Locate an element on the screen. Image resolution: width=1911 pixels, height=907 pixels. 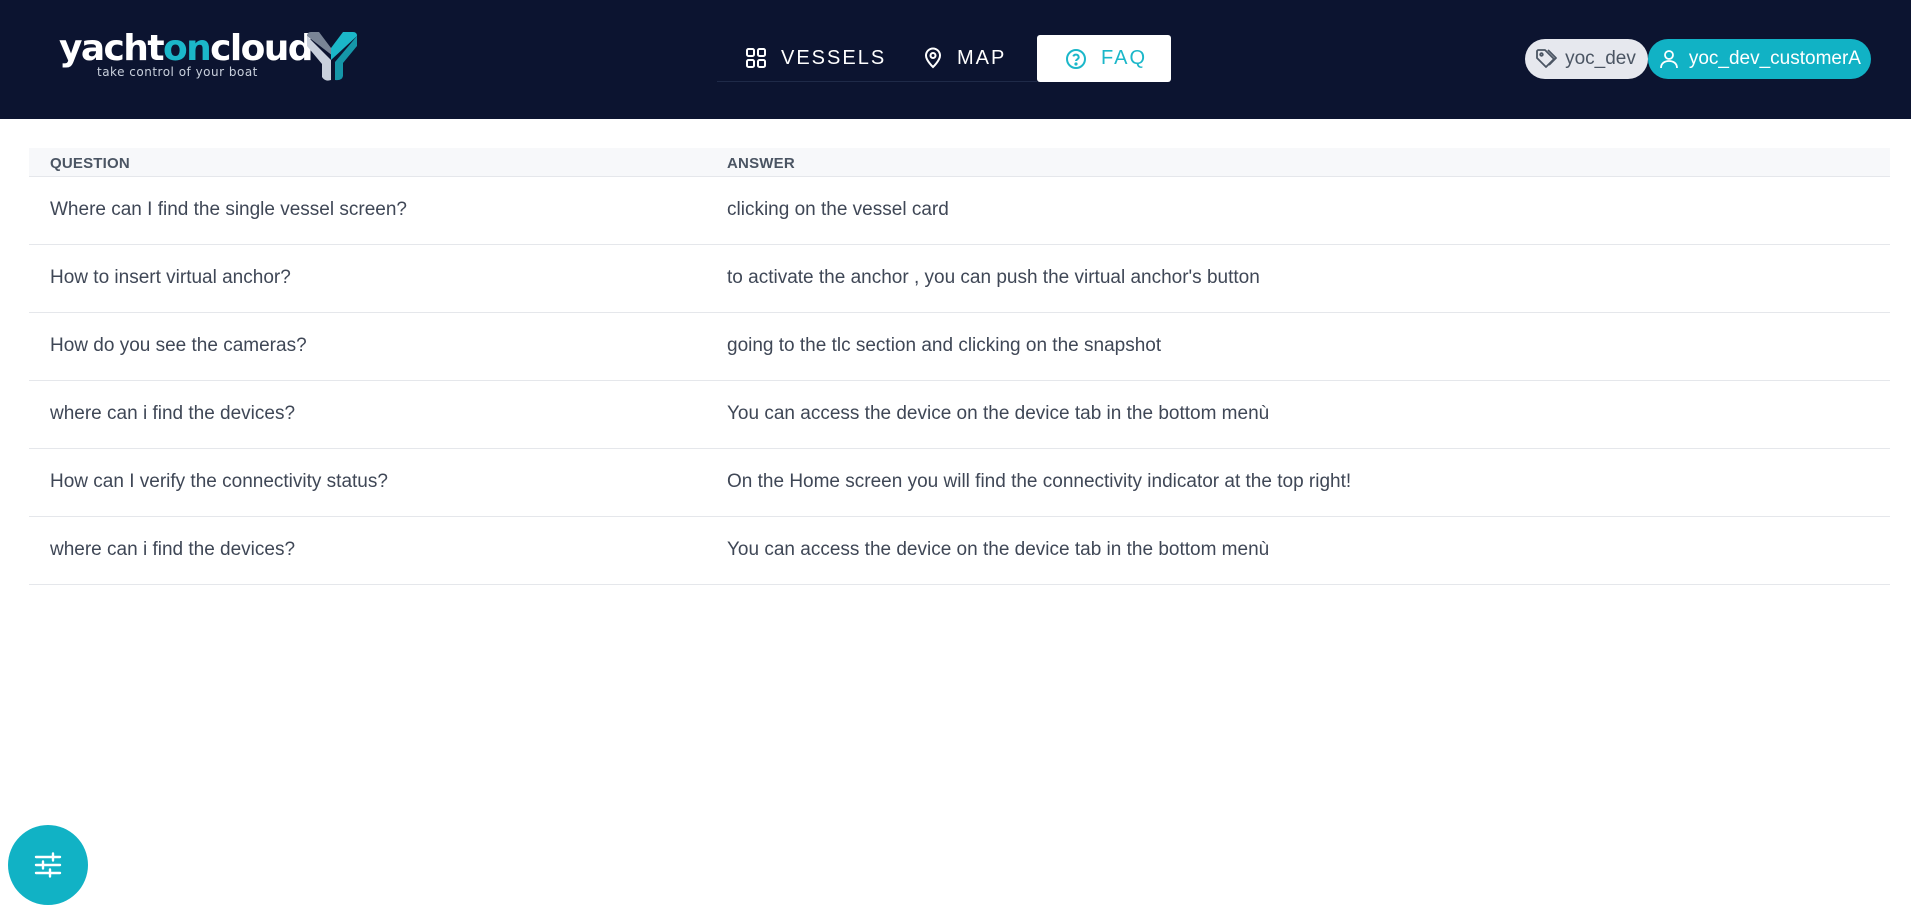
user-account-chip: yoc_dev_customerA is located at coordinates (1759, 59).